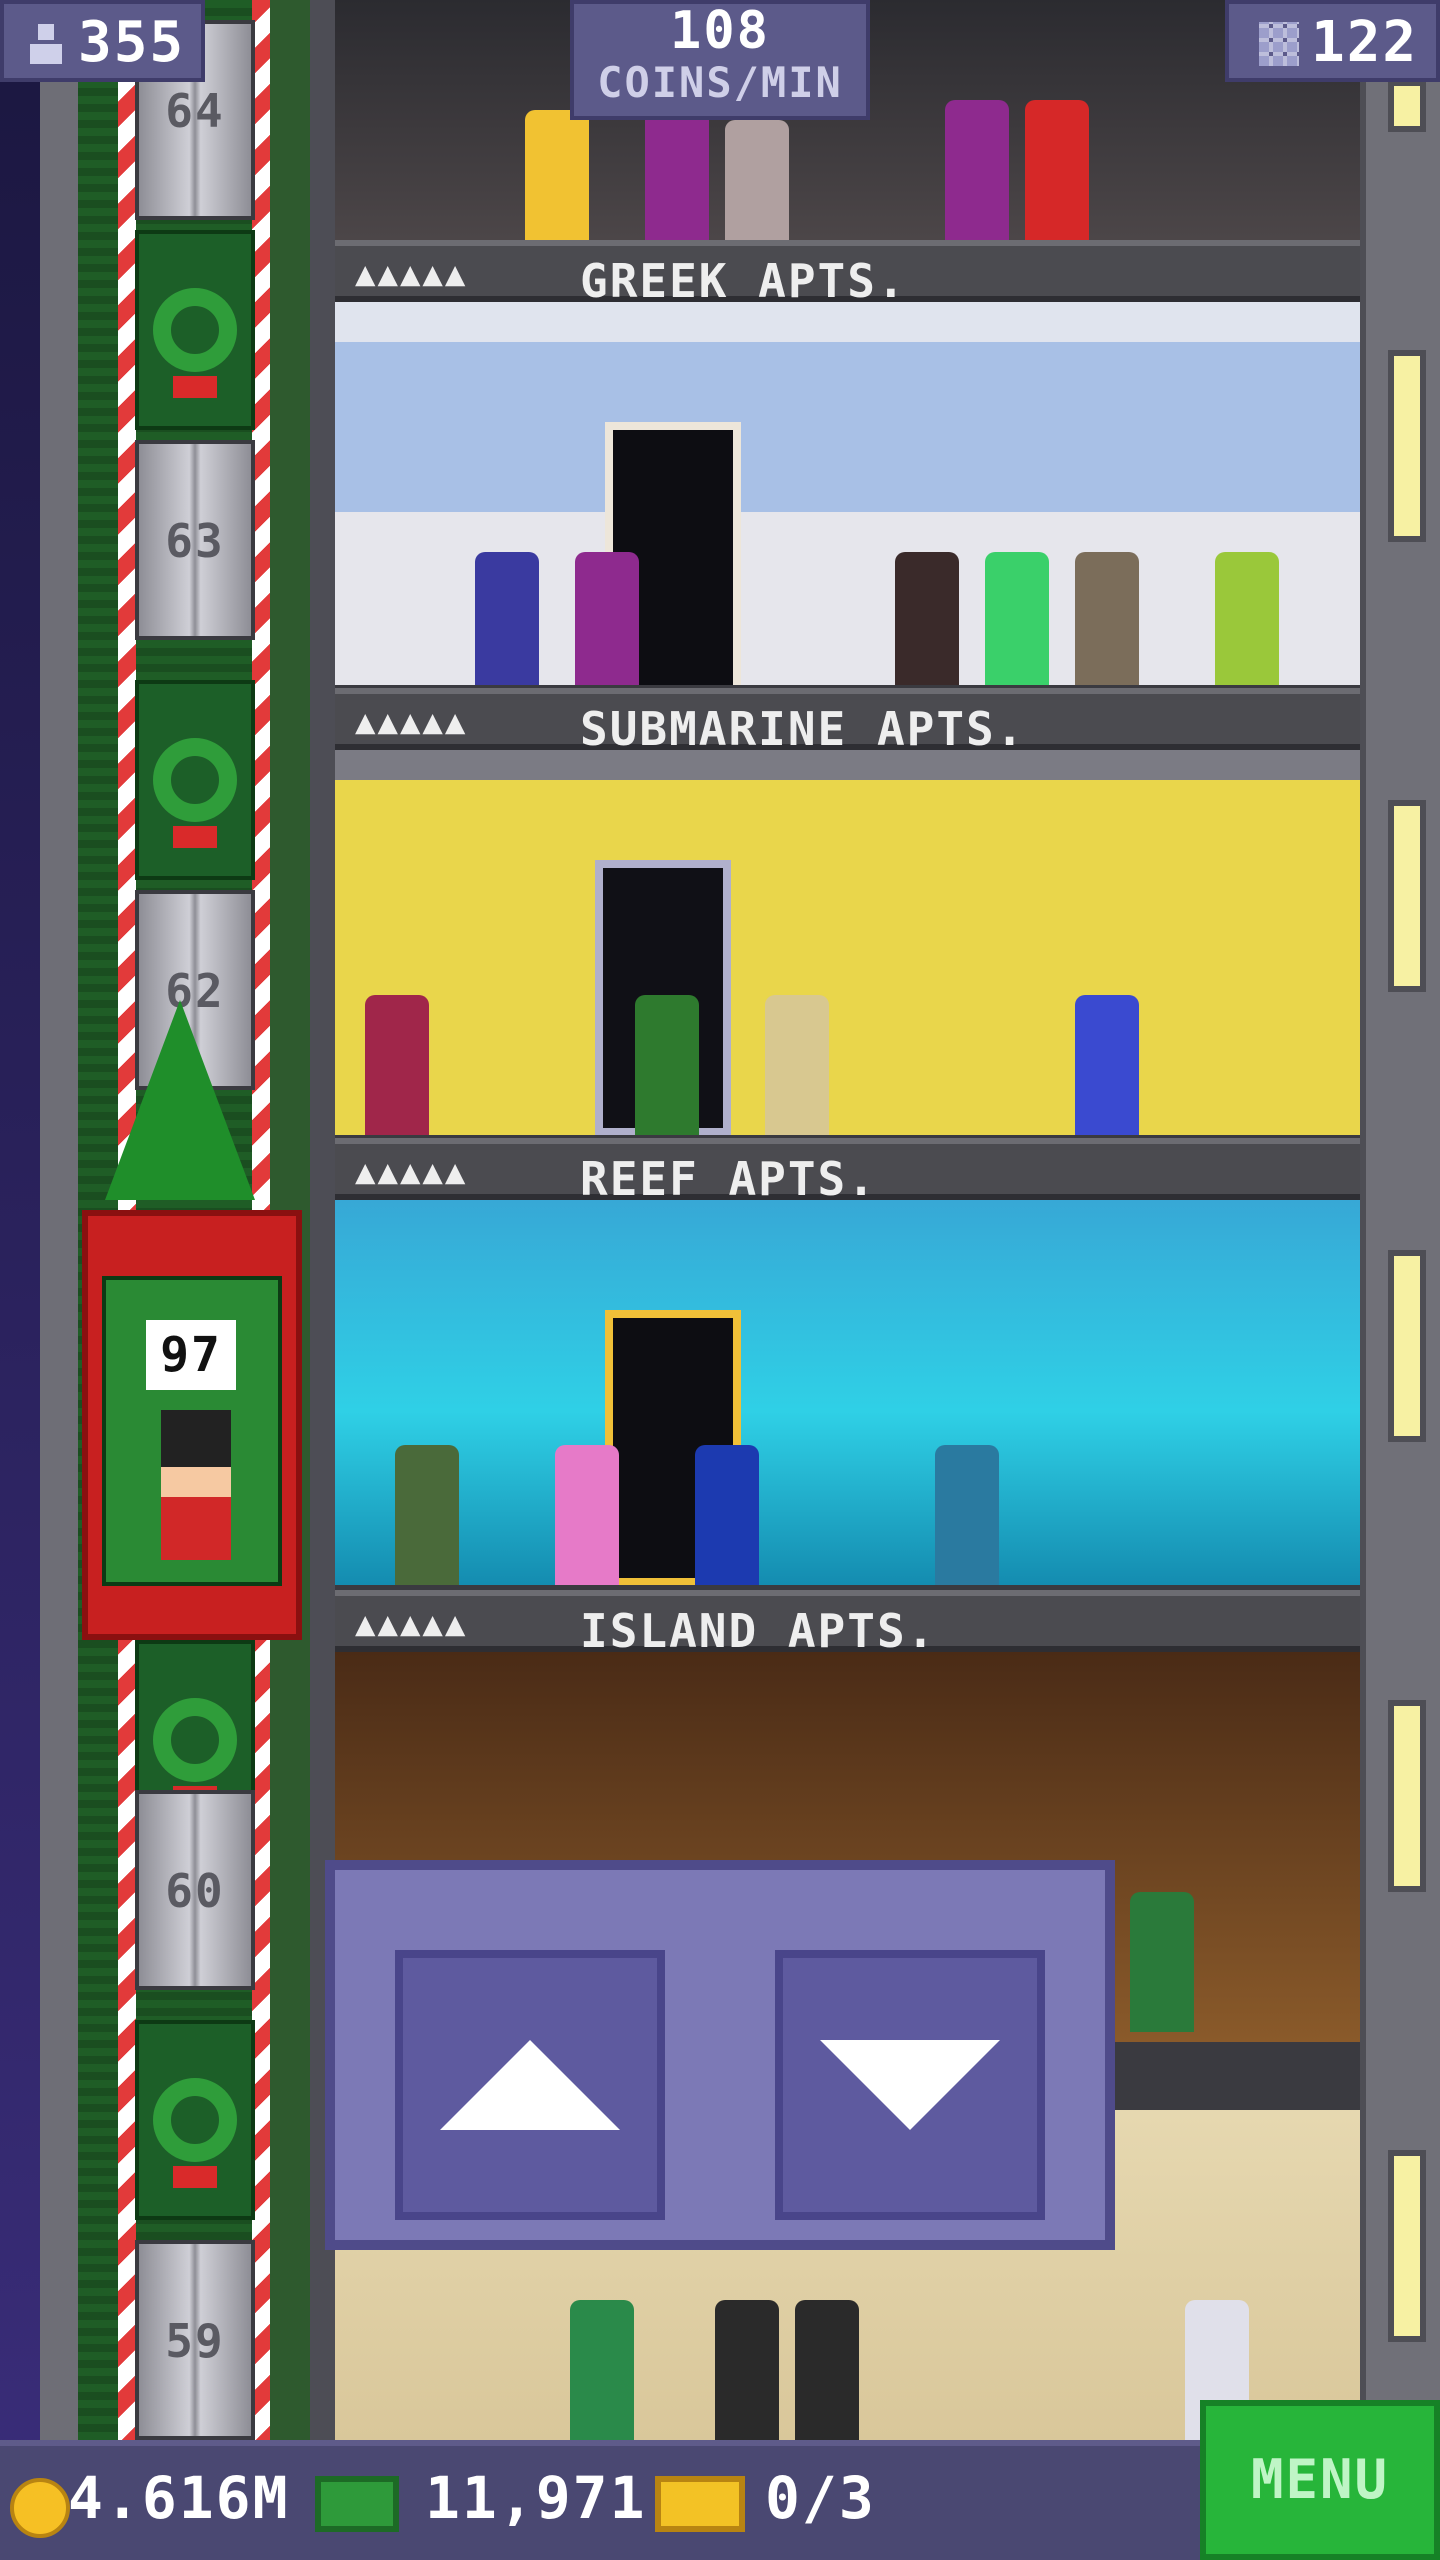 This screenshot has height=2560, width=1440. I want to click on floor-label-greek: ▲▲▲▲▲ GREEK APTS., so click(847, 274).